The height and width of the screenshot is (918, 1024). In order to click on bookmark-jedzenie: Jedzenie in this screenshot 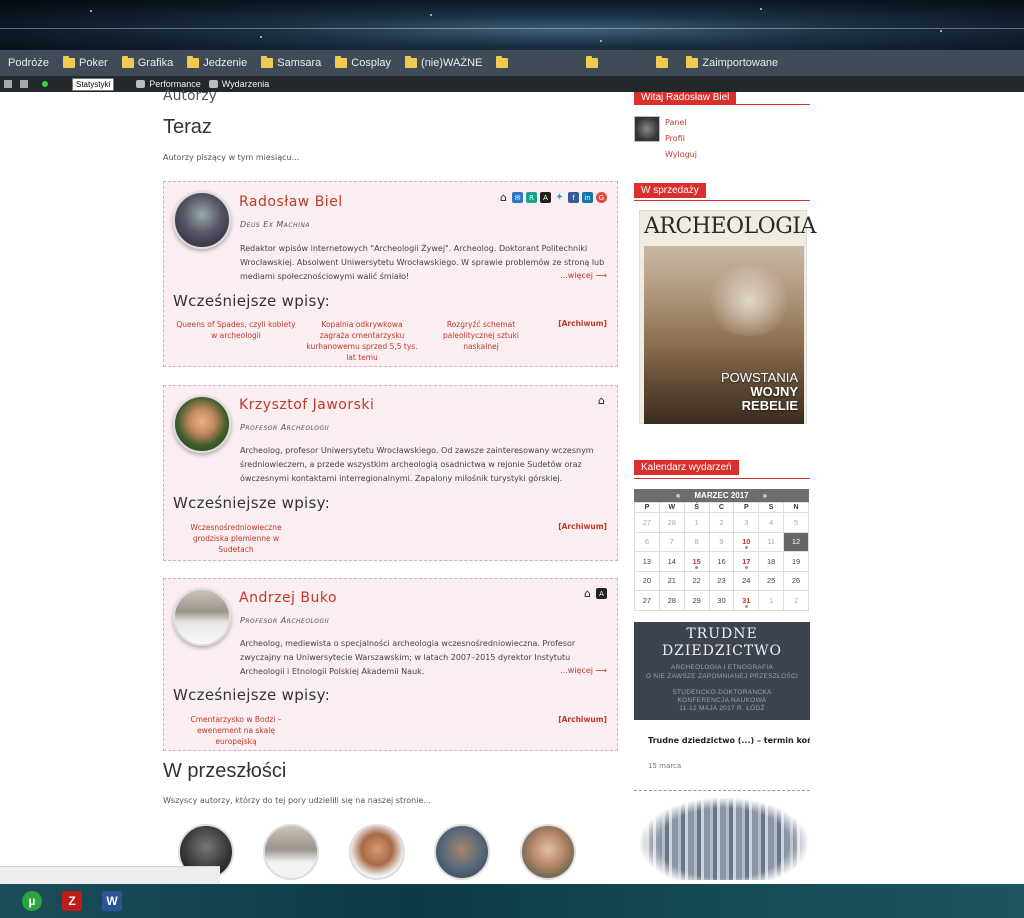, I will do `click(217, 62)`.